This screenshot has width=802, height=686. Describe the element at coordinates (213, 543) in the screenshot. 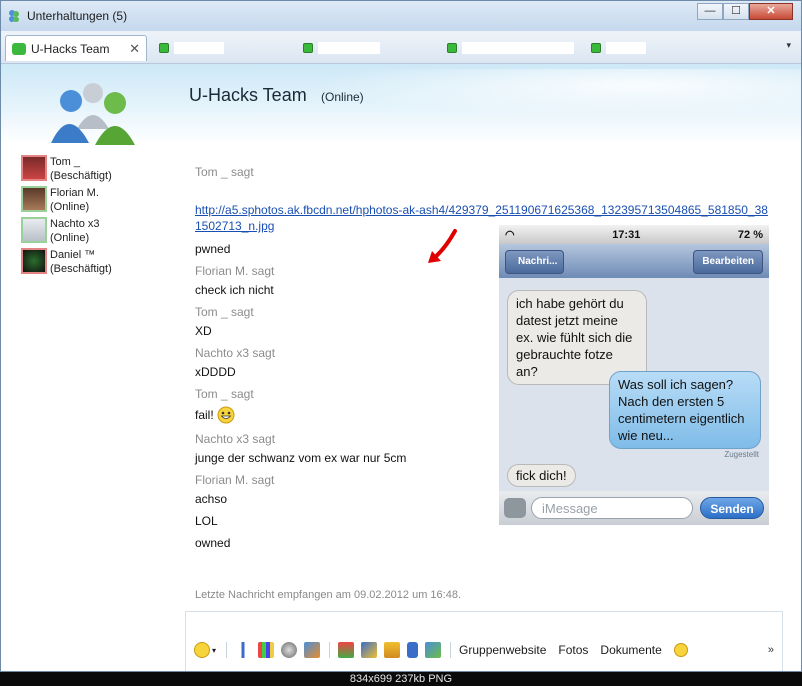

I see `message-text: owned` at that location.